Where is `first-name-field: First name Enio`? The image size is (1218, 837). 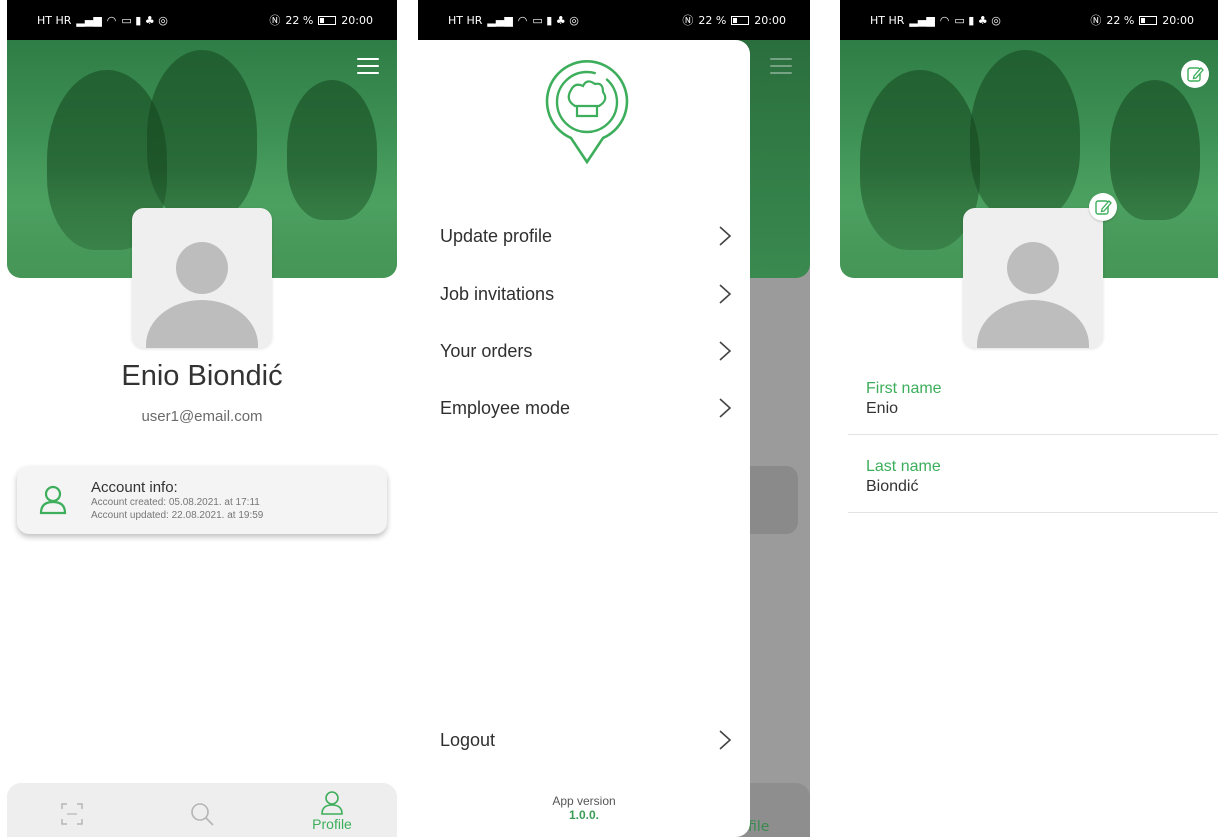
first-name-field: First name Enio is located at coordinates (1033, 407).